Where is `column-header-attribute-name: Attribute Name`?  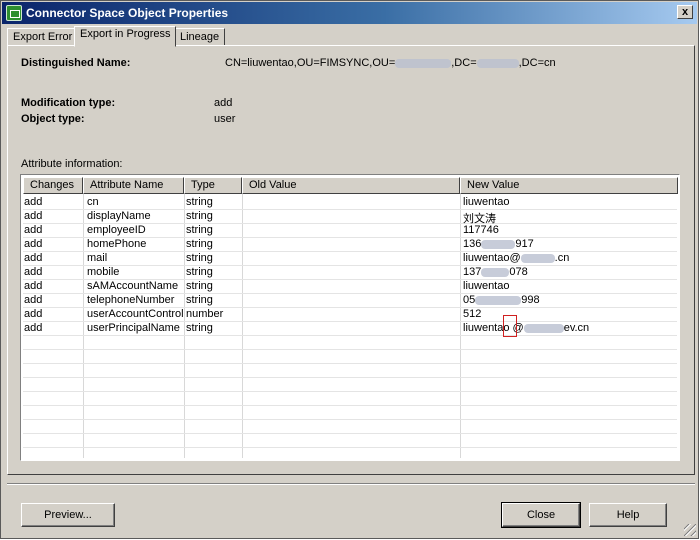
column-header-attribute-name: Attribute Name is located at coordinates (133, 185).